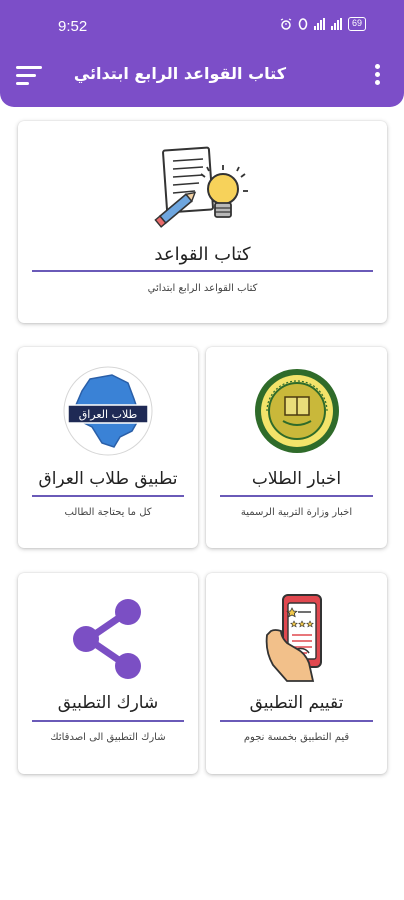  I want to click on iraq-map-logo: طلاب العراق, so click(108, 411).